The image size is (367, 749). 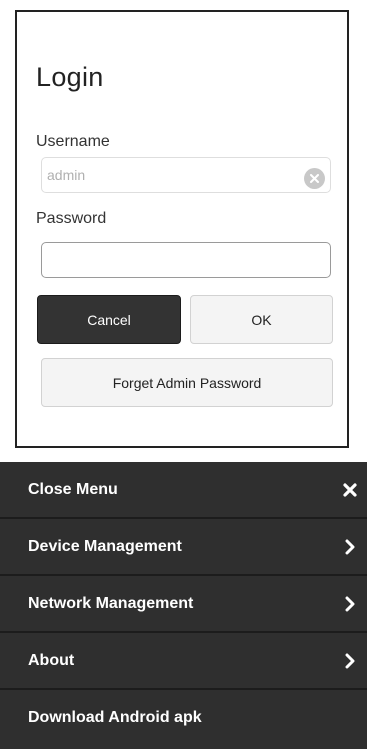 I want to click on x-mark-icon, so click(x=314, y=178).